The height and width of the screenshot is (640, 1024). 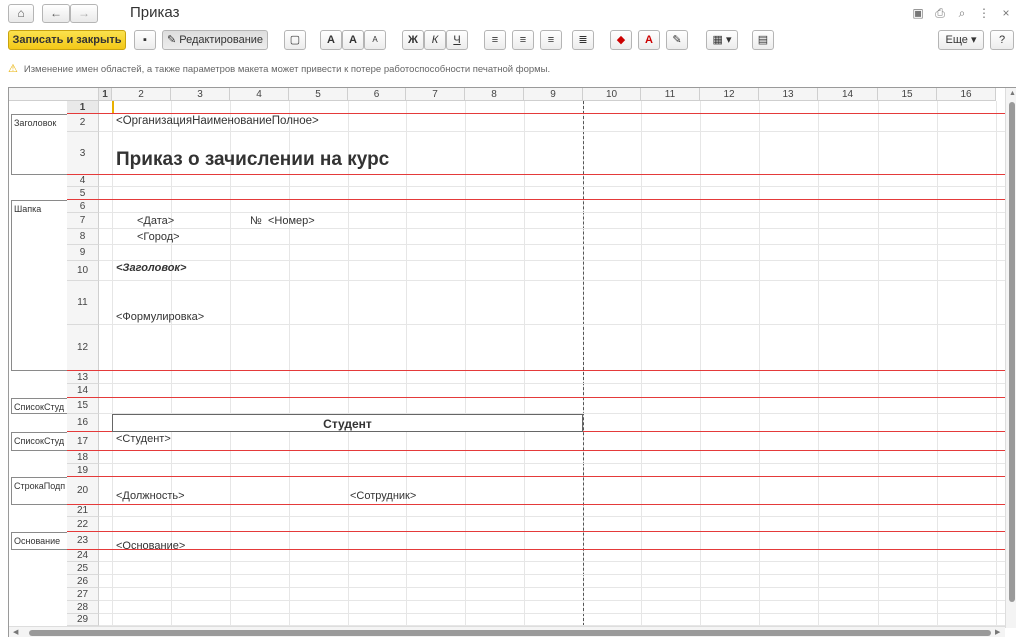 What do you see at coordinates (252, 160) in the screenshot?
I see `cell-document-title: Приказ о зачислении на курс` at bounding box center [252, 160].